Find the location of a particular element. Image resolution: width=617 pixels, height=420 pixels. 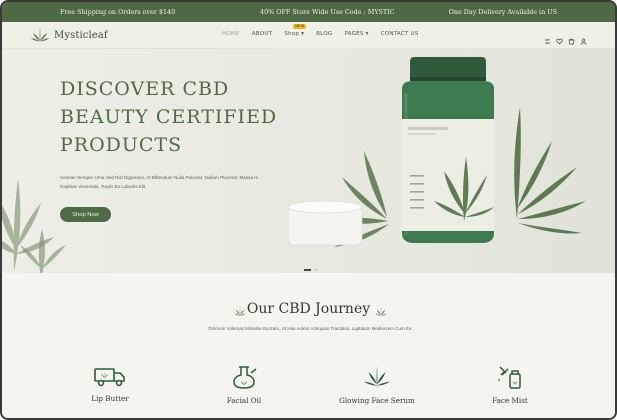

nav-about: ABOUT is located at coordinates (262, 34).